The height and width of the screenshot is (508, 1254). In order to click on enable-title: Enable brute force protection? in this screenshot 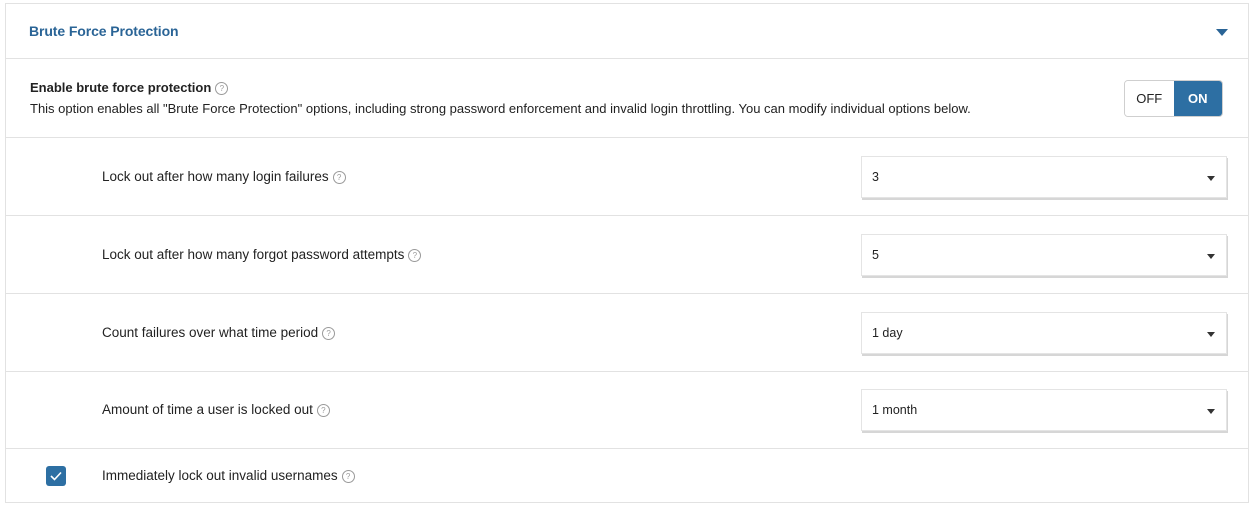, I will do `click(129, 87)`.